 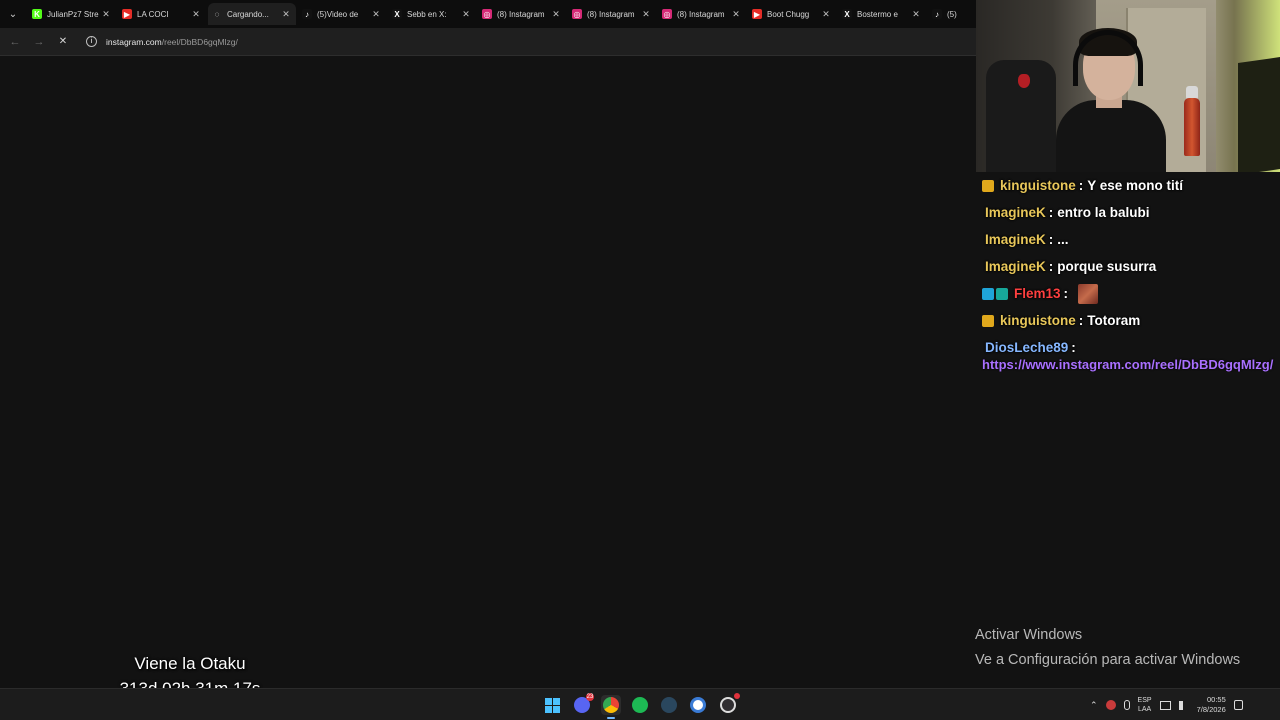 I want to click on taskbar-steam, so click(x=669, y=705).